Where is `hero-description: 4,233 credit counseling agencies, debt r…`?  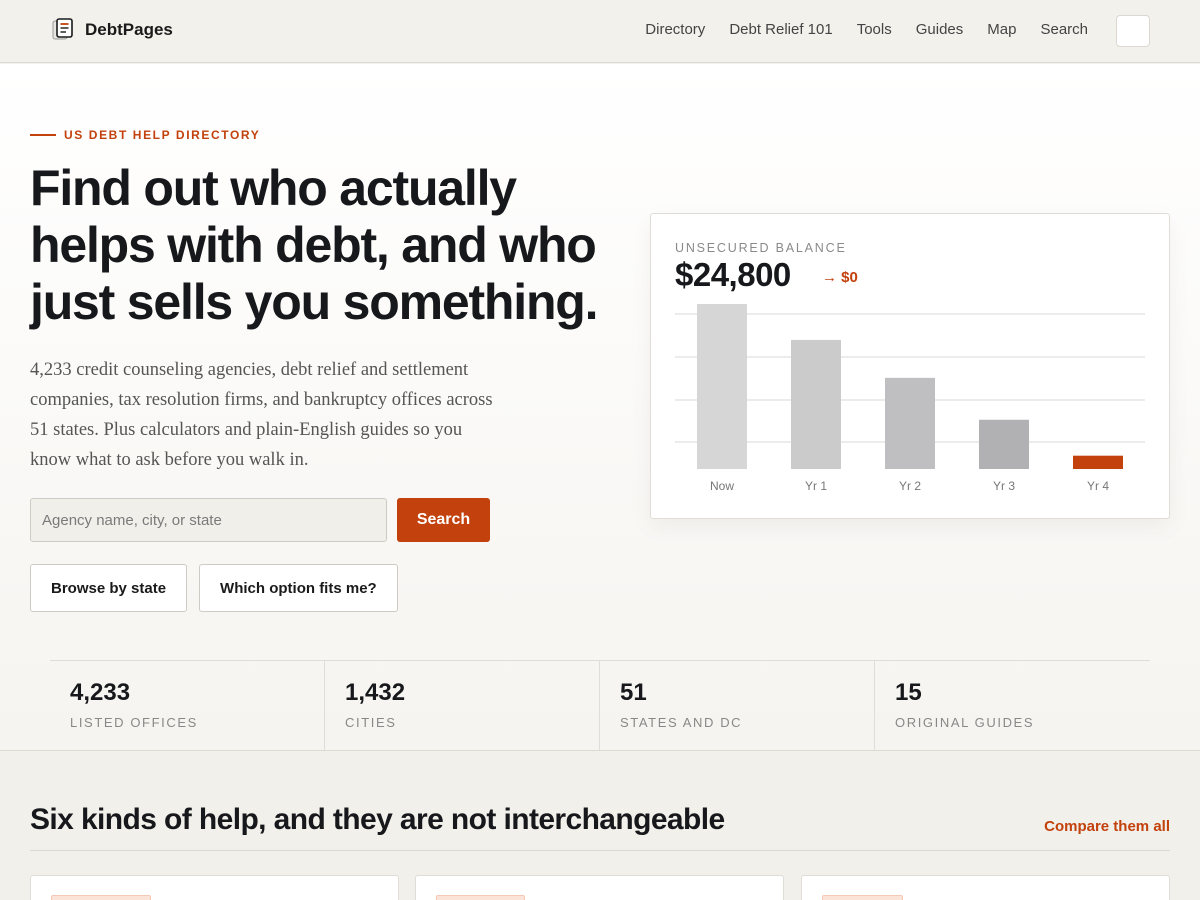 hero-description: 4,233 credit counseling agencies, debt r… is located at coordinates (261, 415).